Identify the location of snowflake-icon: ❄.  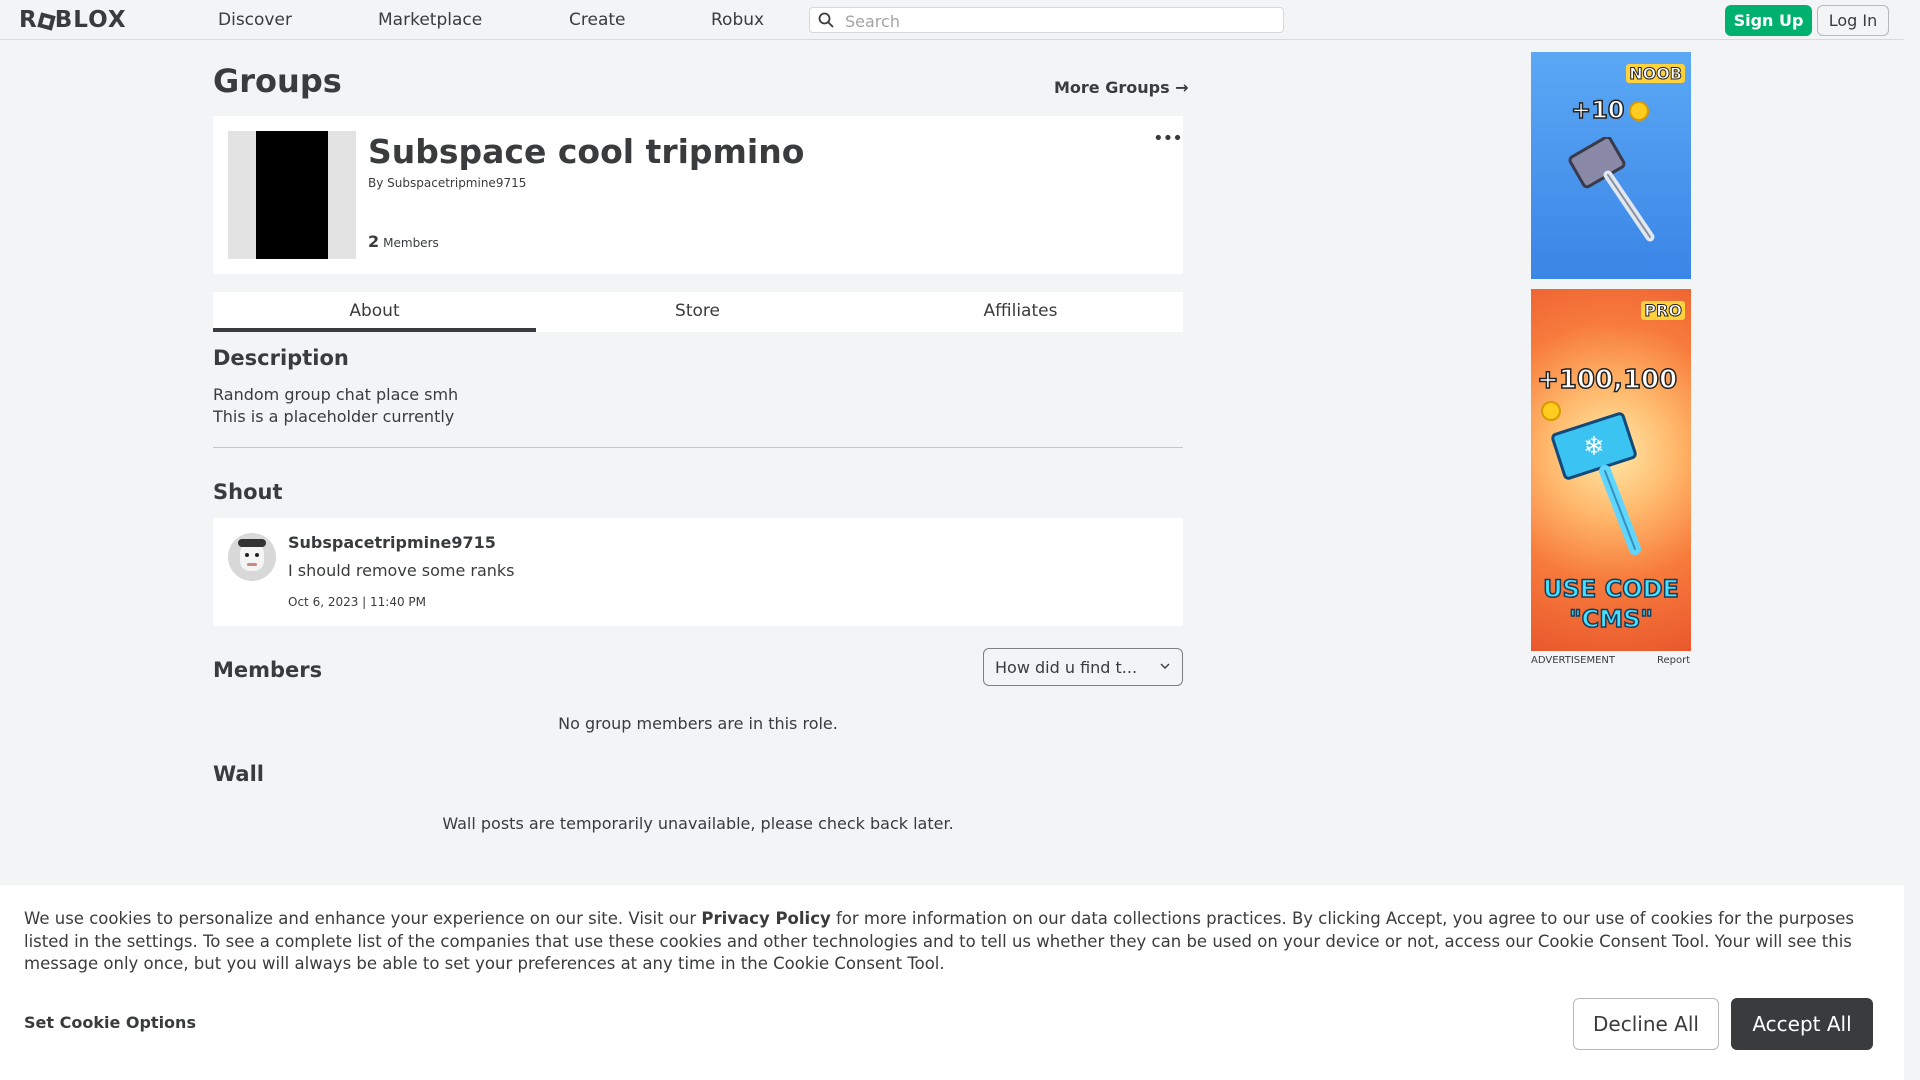
(1594, 447).